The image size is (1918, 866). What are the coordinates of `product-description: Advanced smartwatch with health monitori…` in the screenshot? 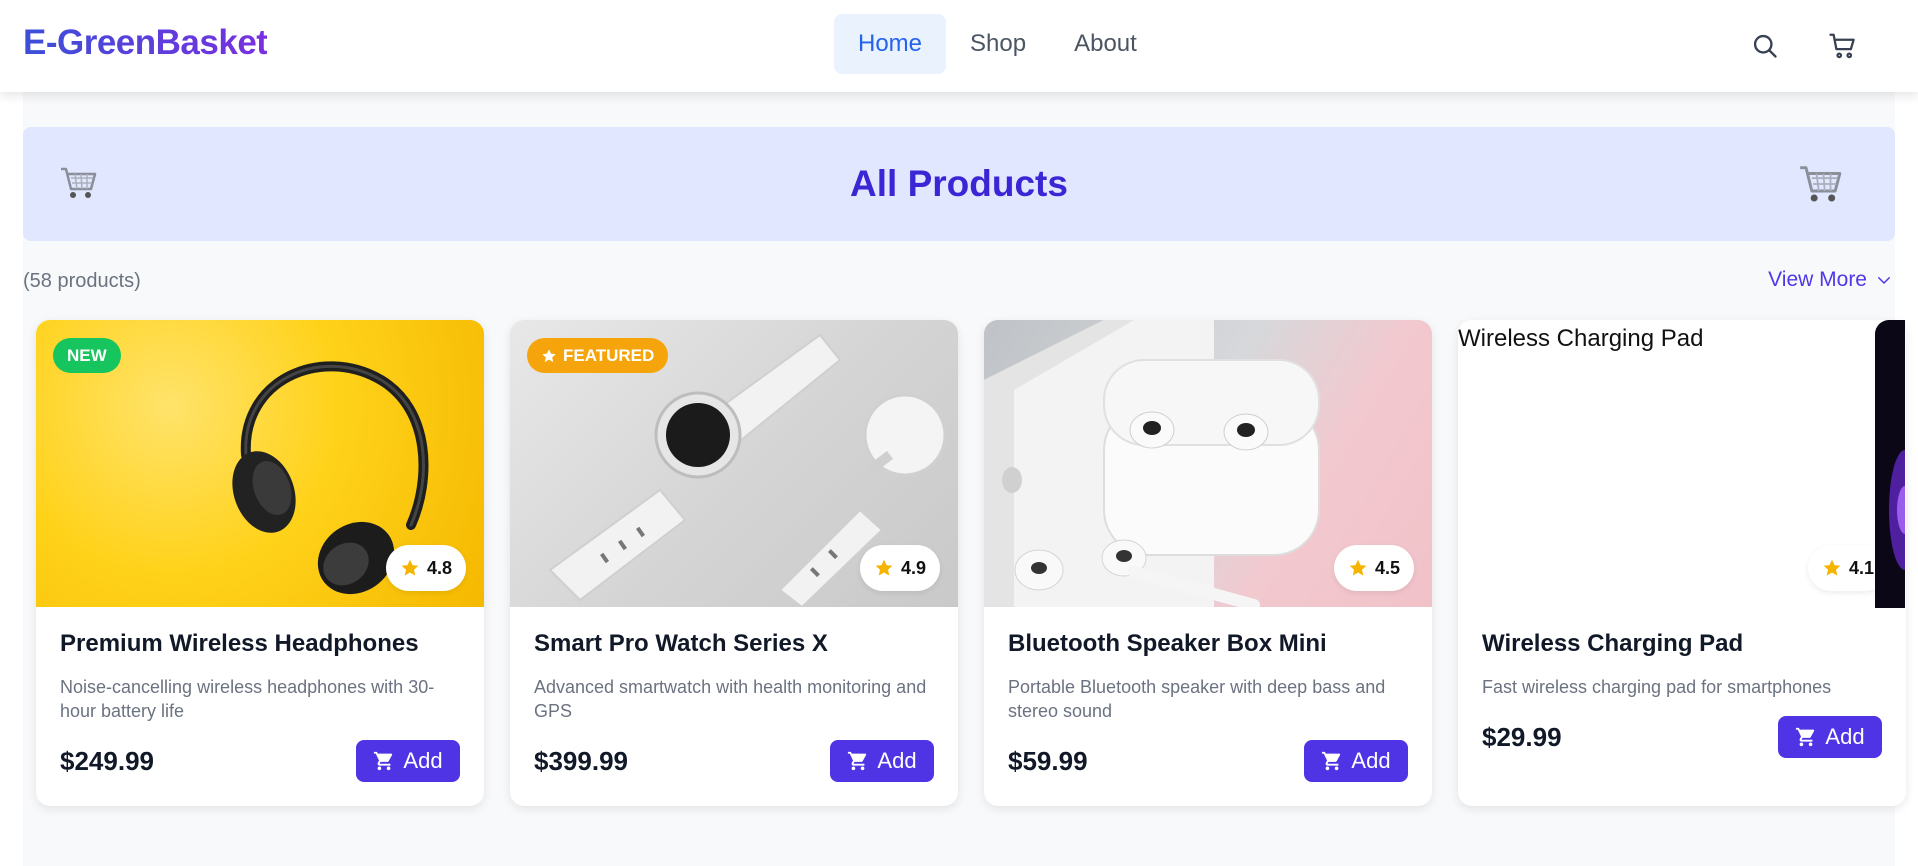 It's located at (730, 699).